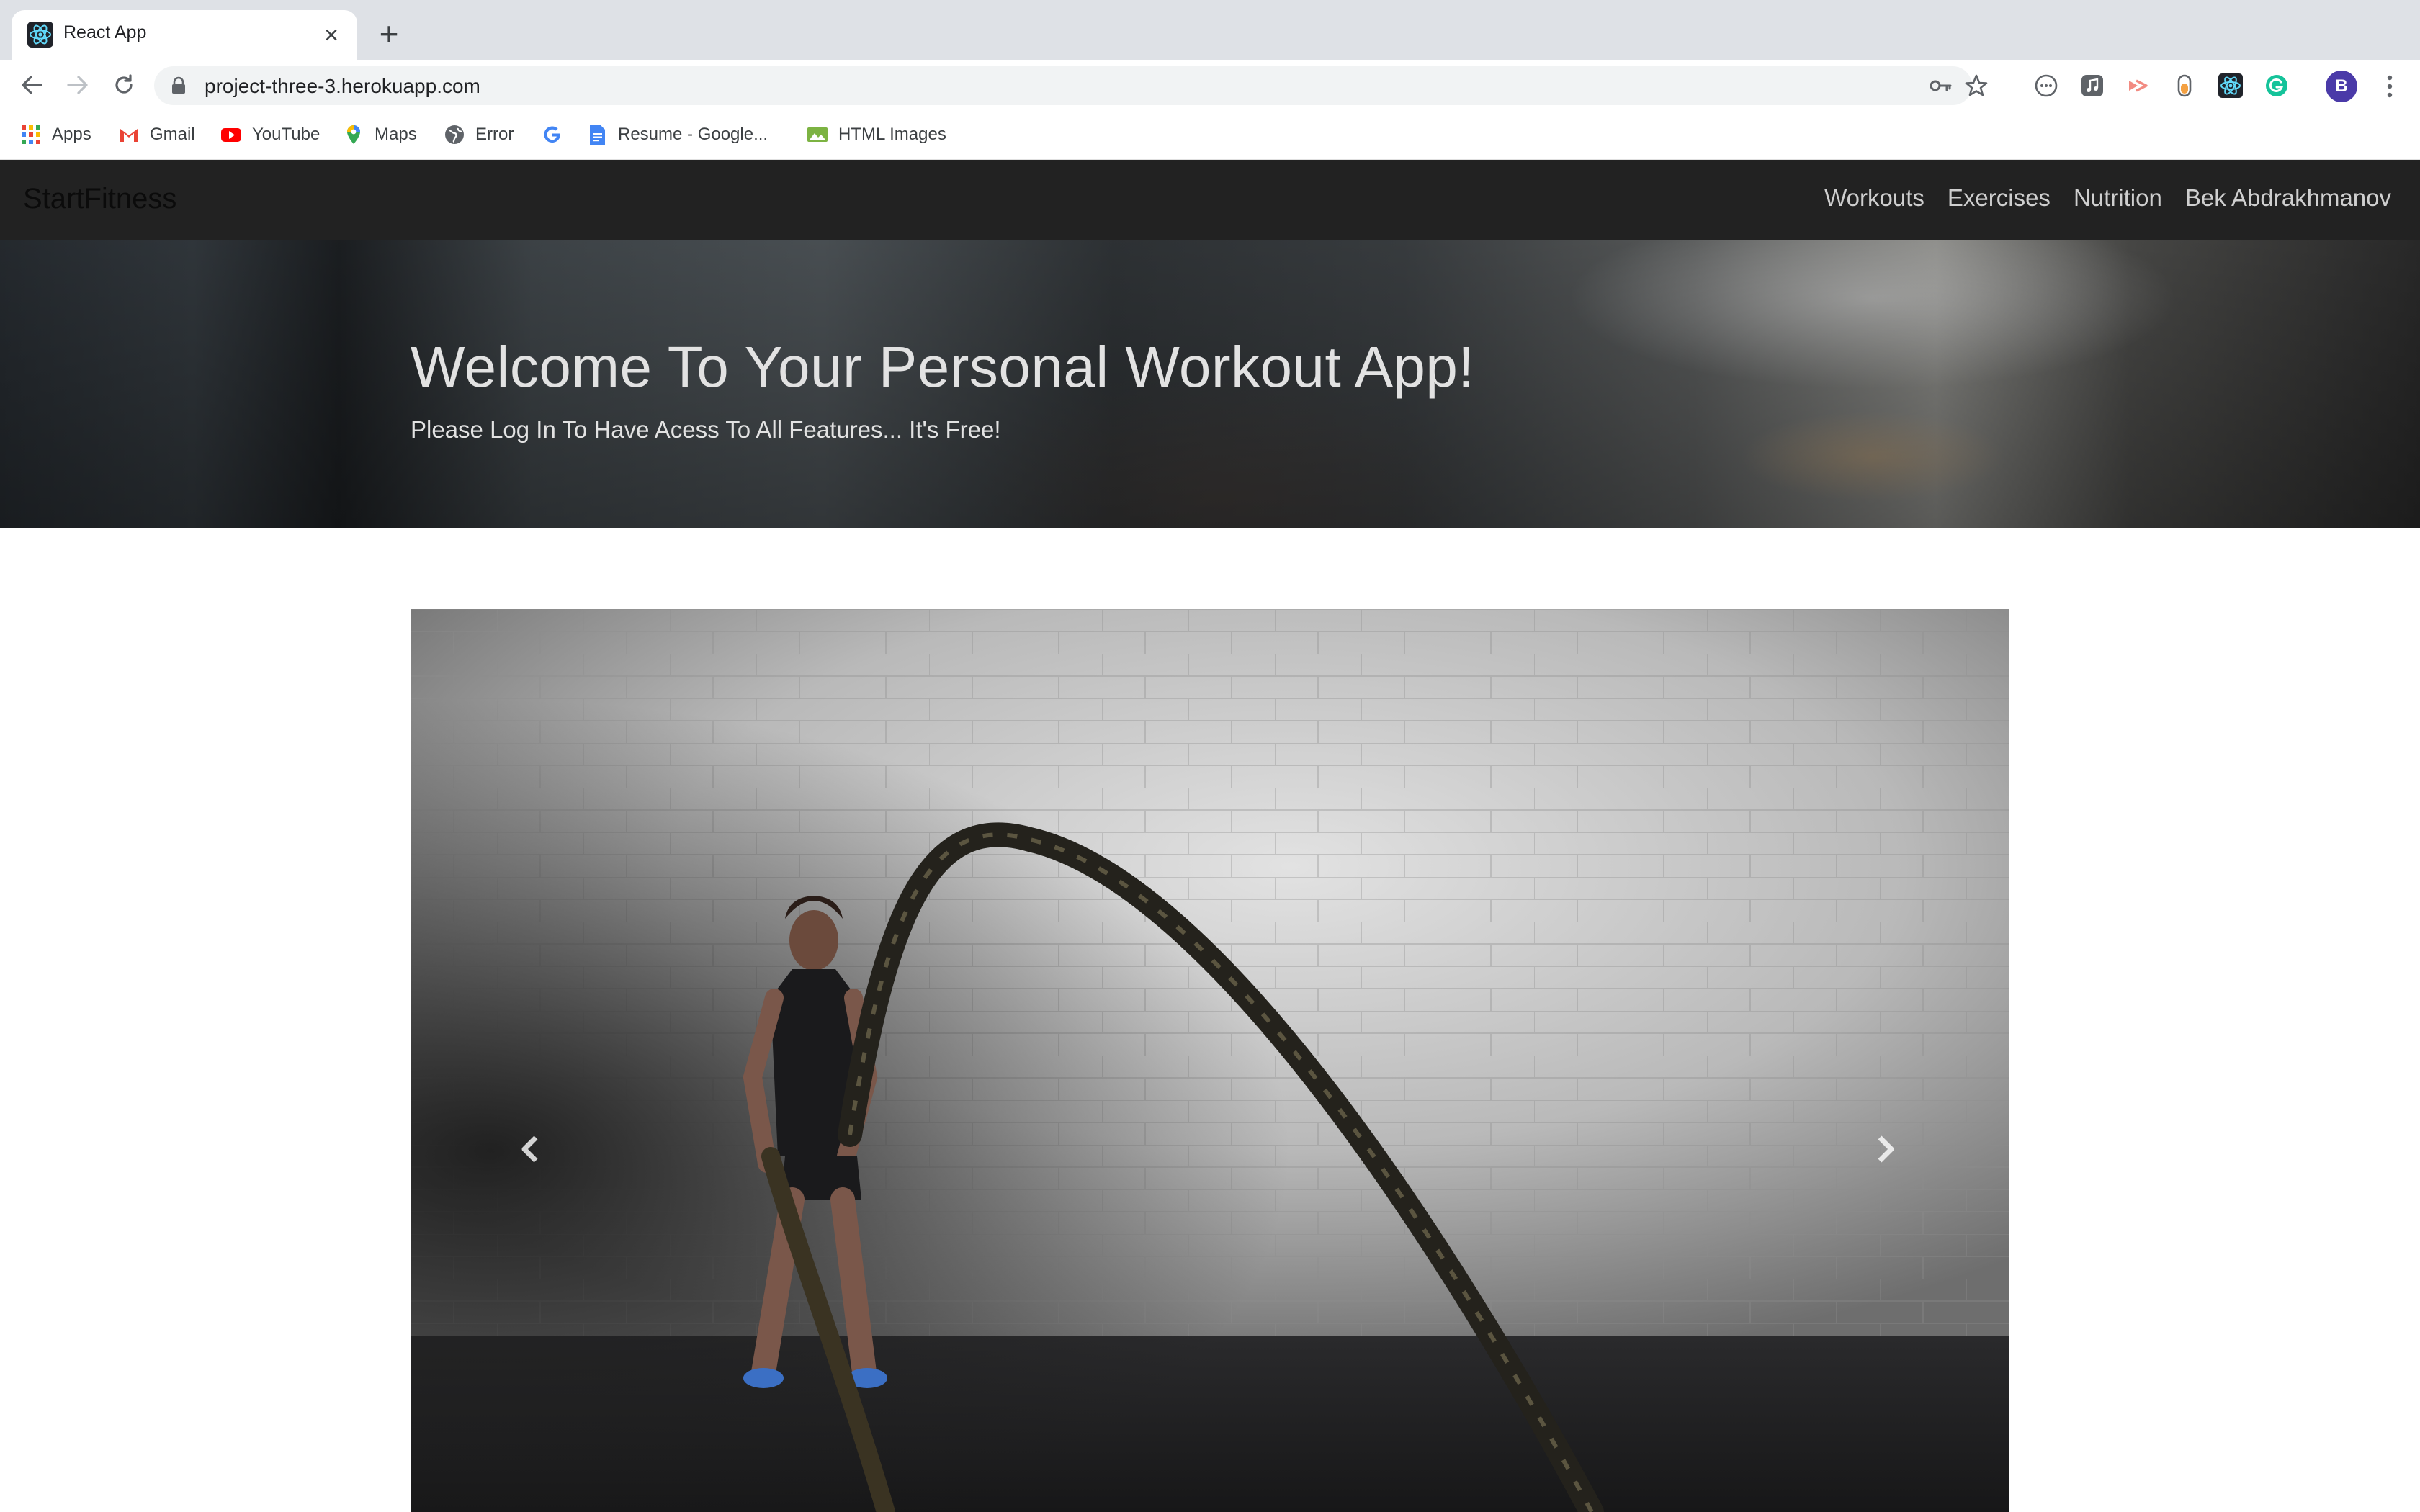 This screenshot has width=2420, height=1512. Describe the element at coordinates (124, 85) in the screenshot. I see `reload-icon` at that location.